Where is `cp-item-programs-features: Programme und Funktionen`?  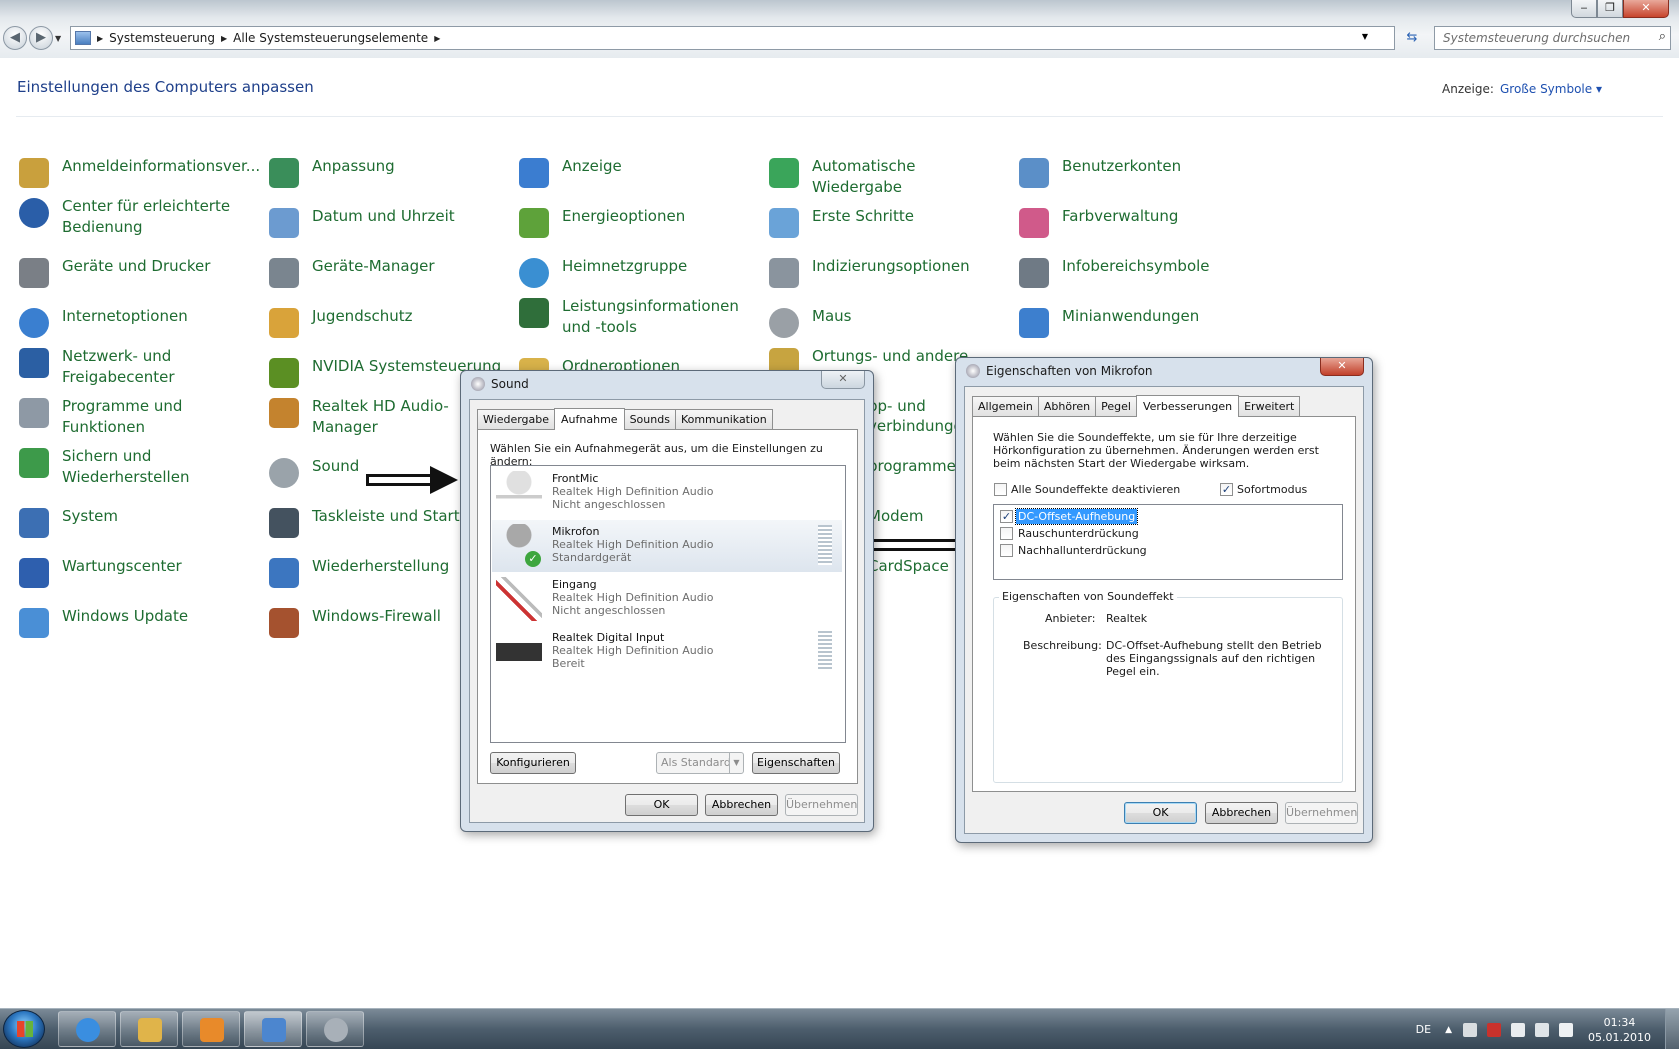
cp-item-programs-features: Programme und Funktionen is located at coordinates (139, 417).